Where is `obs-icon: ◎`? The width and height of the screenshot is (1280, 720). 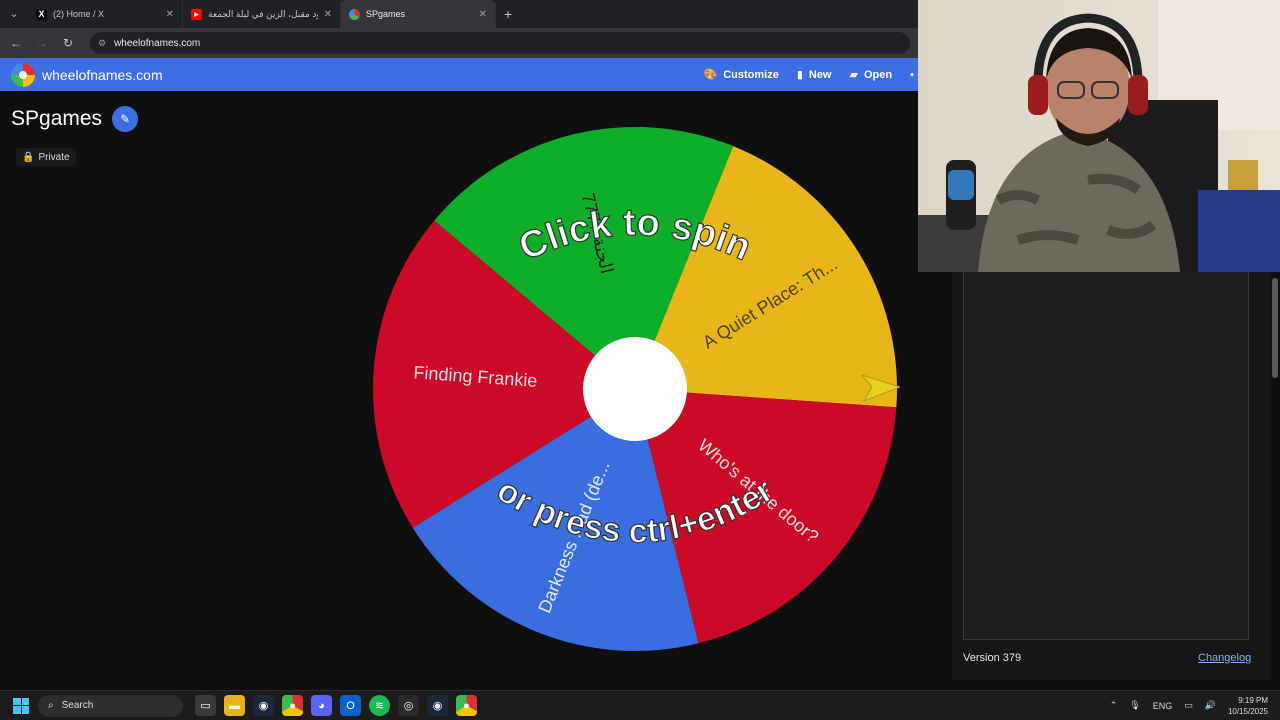 obs-icon: ◎ is located at coordinates (408, 705).